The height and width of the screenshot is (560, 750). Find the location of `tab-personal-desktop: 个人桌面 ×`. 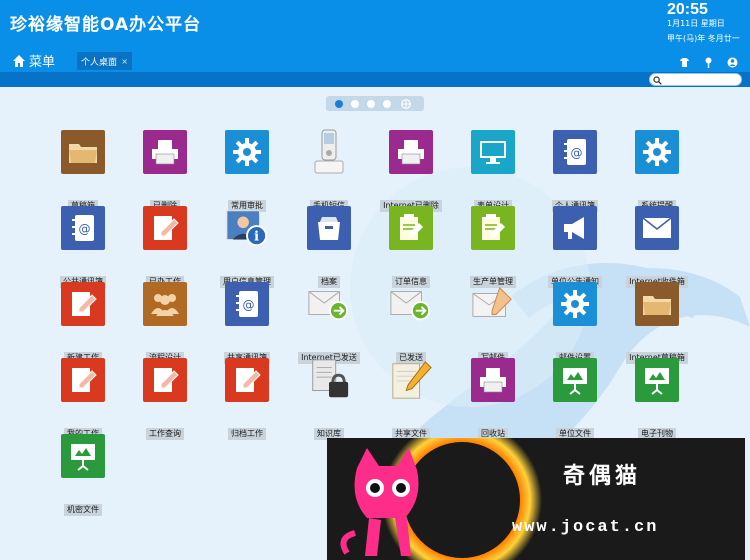

tab-personal-desktop: 个人桌面 × is located at coordinates (104, 61).